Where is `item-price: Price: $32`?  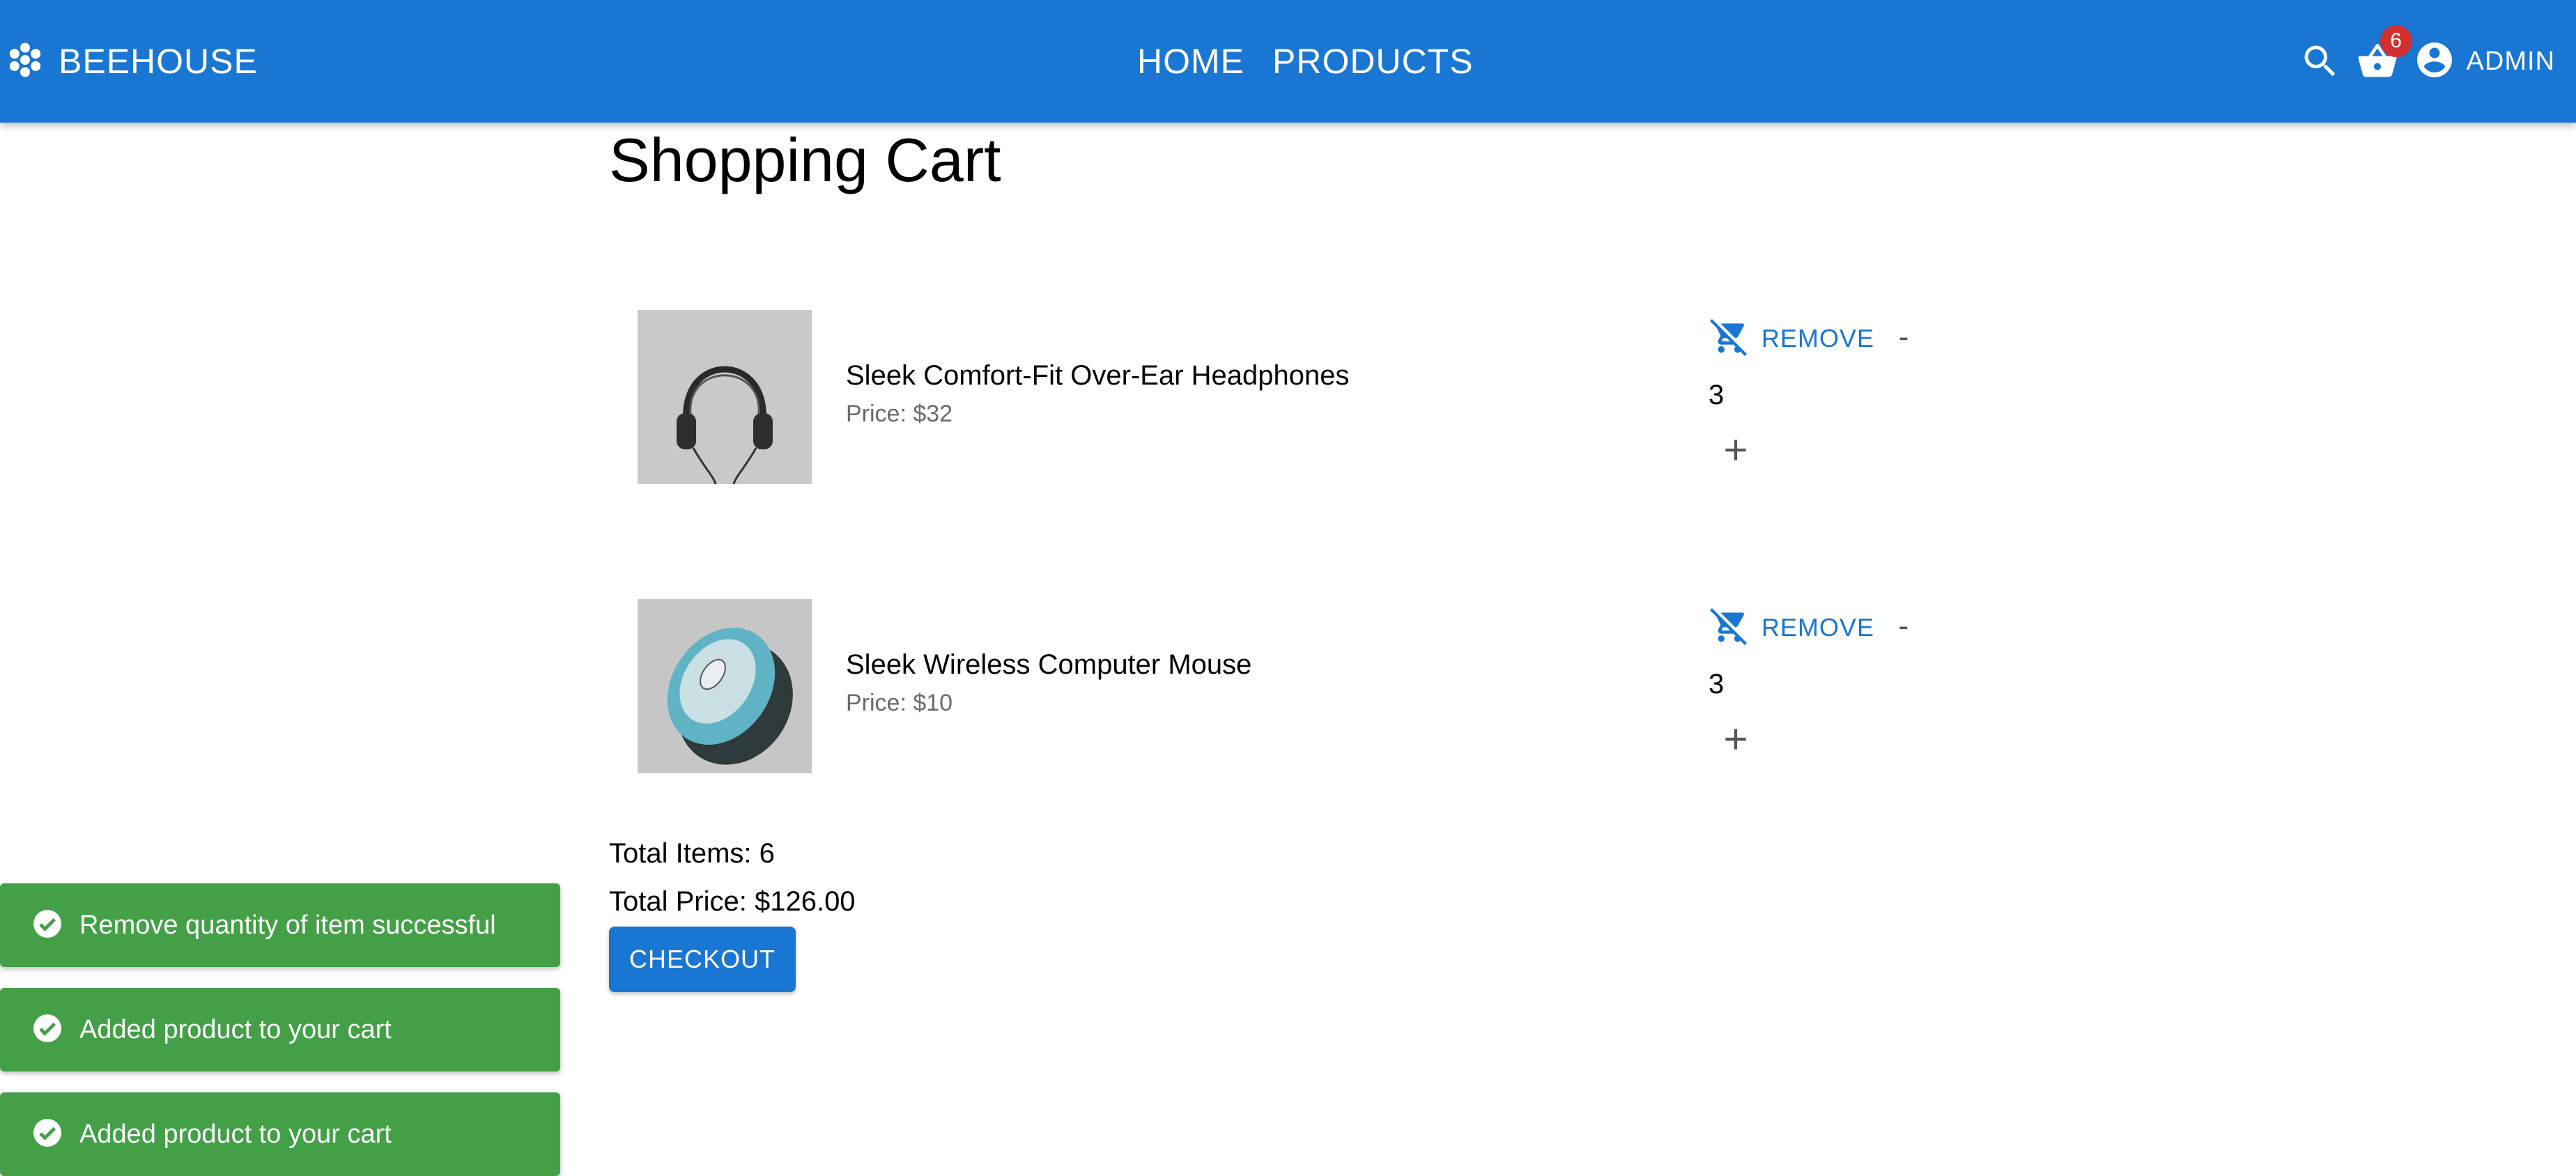 item-price: Price: $32 is located at coordinates (899, 414).